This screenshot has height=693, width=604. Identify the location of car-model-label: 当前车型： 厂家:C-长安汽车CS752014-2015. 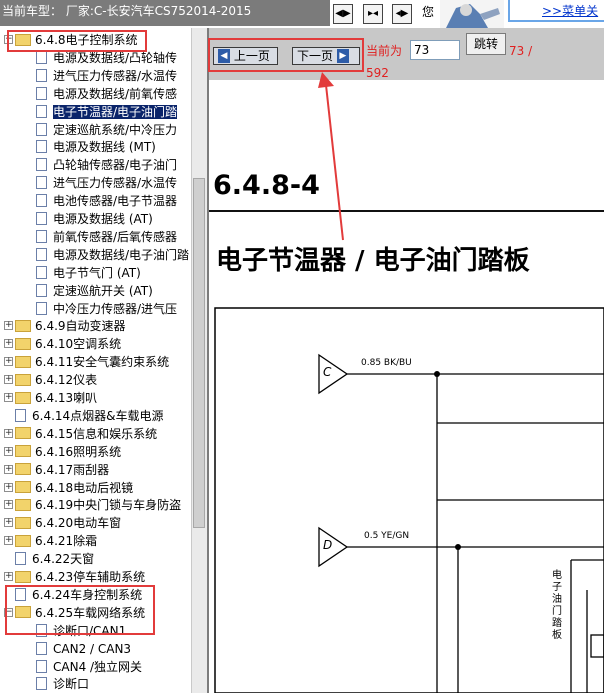
(165, 13).